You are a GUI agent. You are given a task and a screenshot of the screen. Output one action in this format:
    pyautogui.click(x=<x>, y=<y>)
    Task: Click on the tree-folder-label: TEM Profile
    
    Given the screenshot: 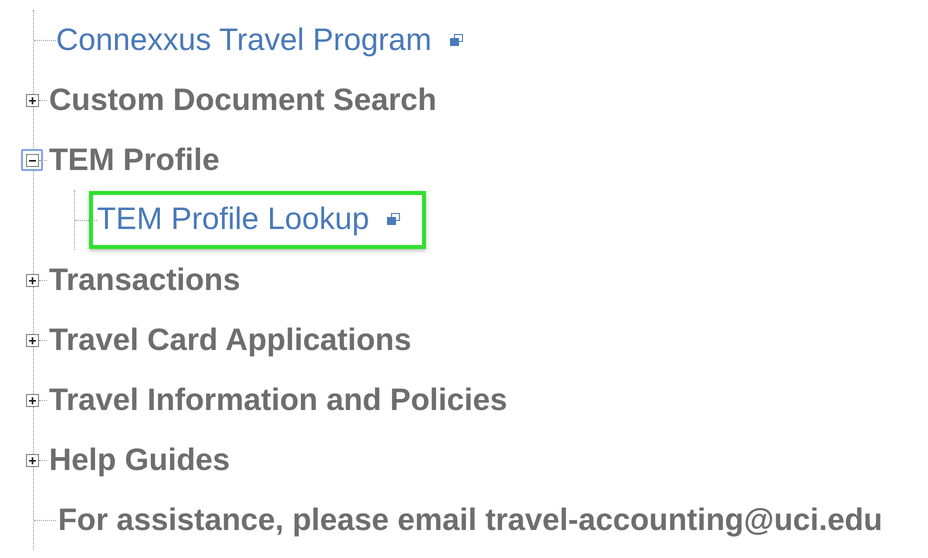 What is the action you would take?
    pyautogui.click(x=134, y=160)
    